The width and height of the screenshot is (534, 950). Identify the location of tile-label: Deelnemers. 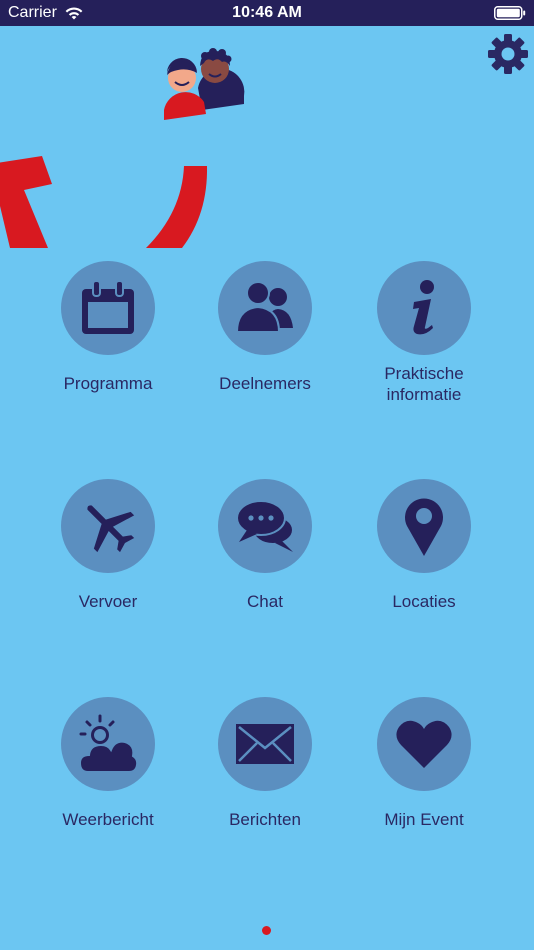
(265, 383).